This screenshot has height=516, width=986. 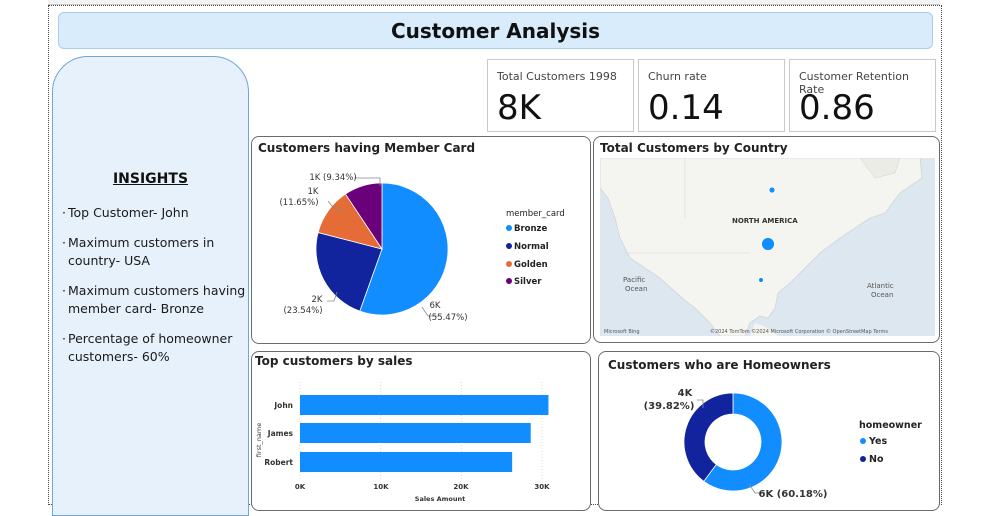 I want to click on slice-label-no-pct: (39.82%), so click(x=669, y=406).